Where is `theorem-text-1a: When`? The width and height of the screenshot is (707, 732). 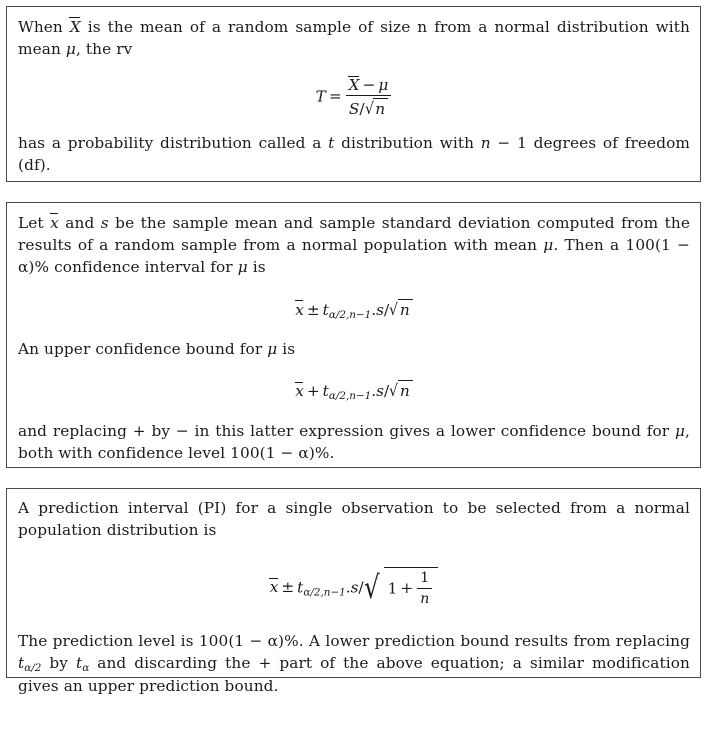 theorem-text-1a: When is located at coordinates (44, 27).